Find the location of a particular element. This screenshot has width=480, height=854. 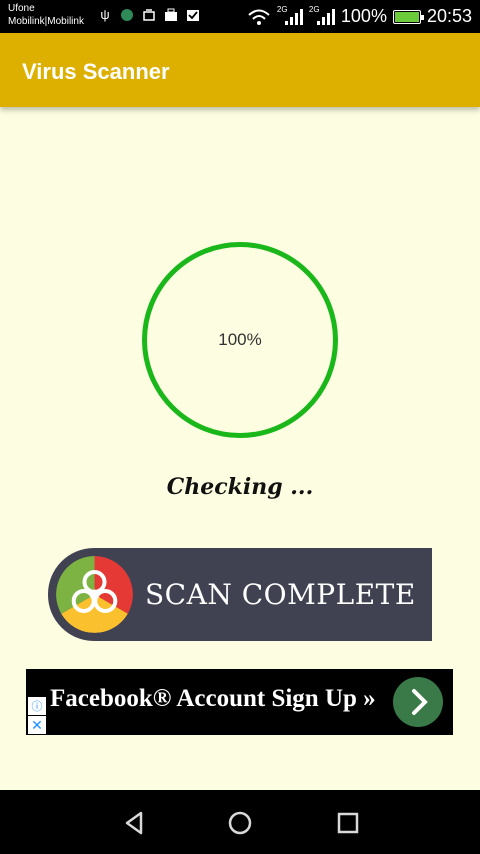

briefcase-icon is located at coordinates (171, 15).